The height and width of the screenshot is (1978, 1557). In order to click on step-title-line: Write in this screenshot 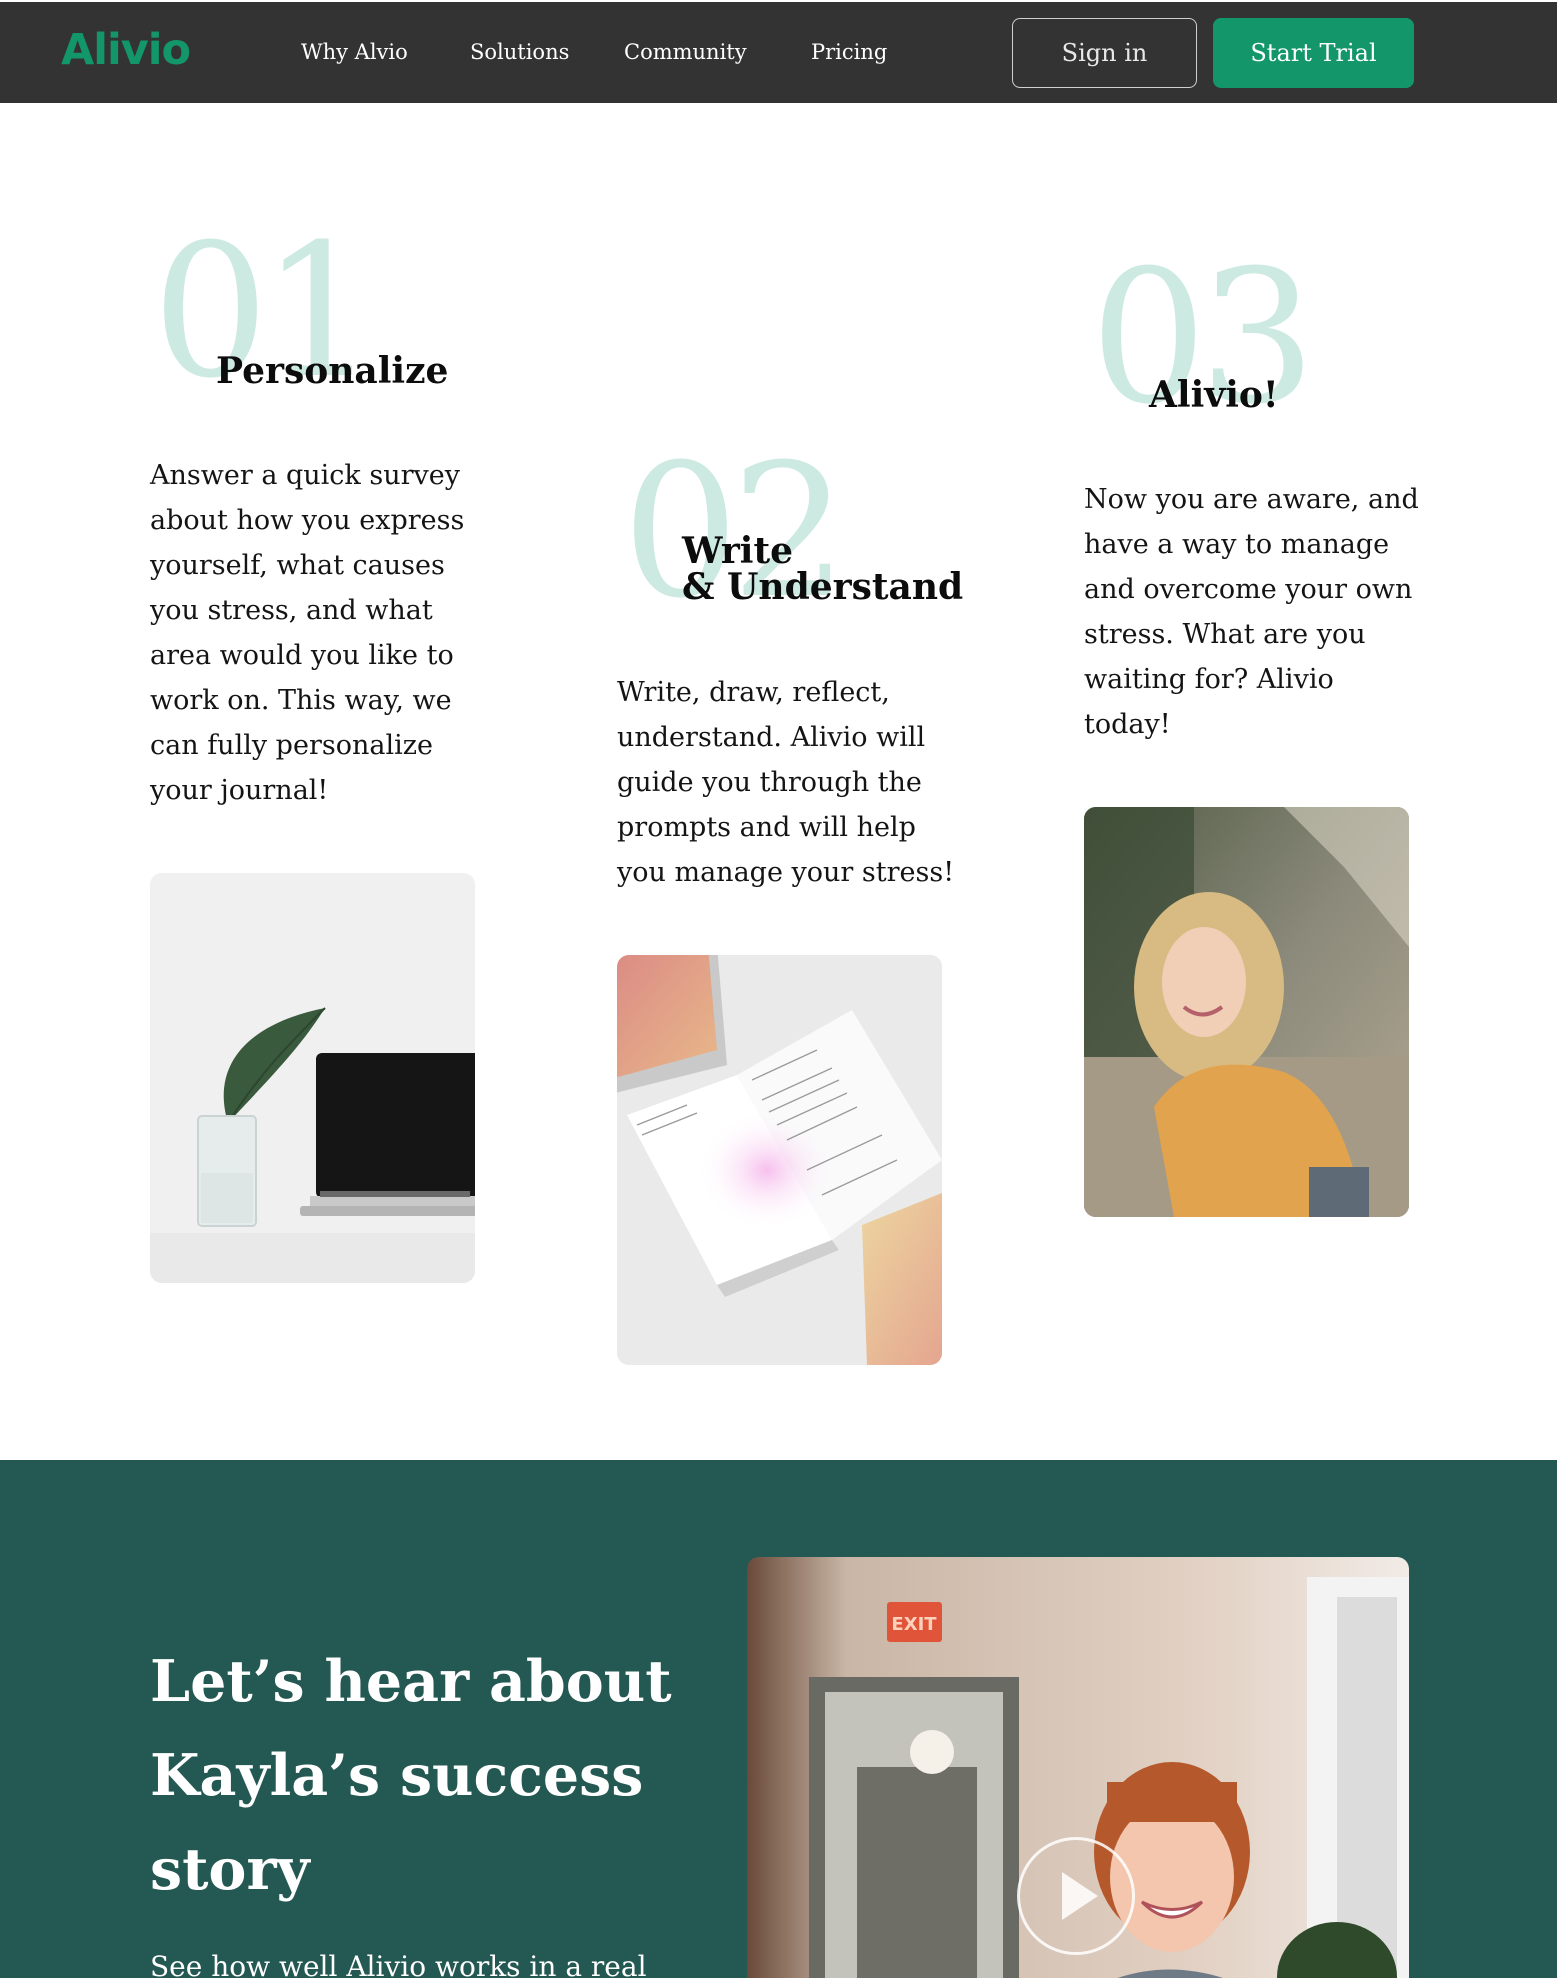, I will do `click(737, 551)`.